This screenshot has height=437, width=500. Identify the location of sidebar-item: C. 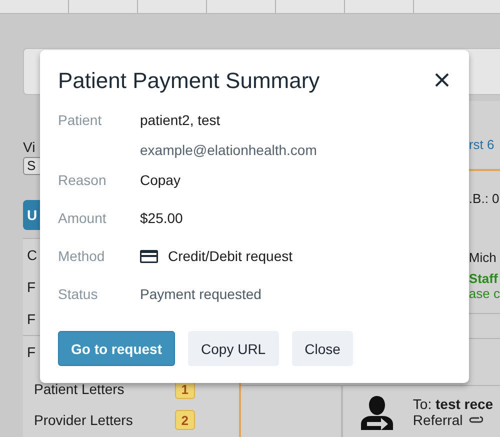
(32, 255).